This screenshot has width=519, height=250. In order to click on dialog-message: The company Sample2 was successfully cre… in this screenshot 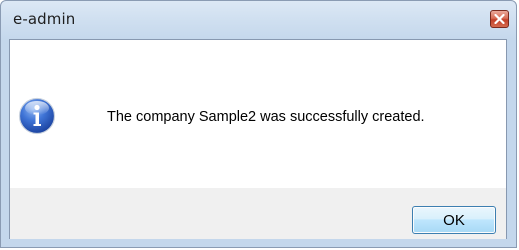, I will do `click(266, 117)`.